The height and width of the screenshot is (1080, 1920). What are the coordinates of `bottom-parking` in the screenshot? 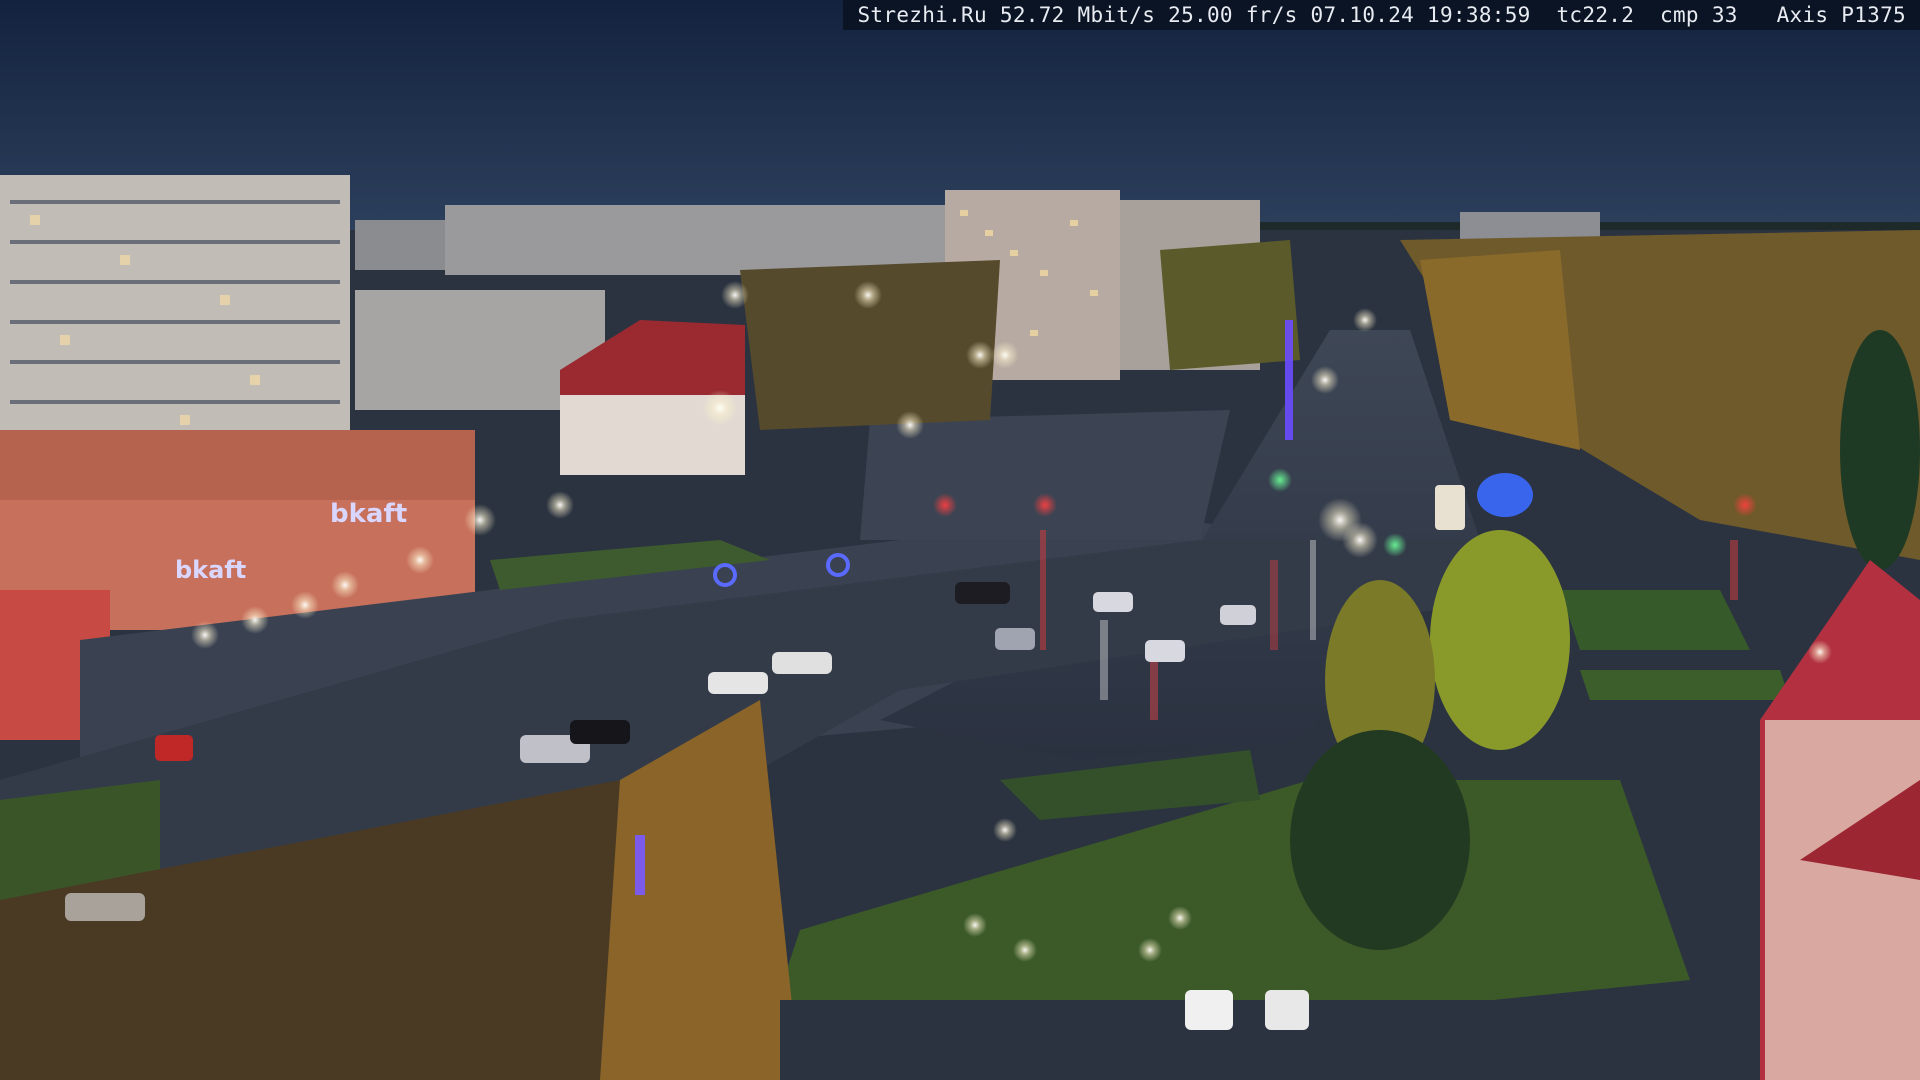 It's located at (1260, 1040).